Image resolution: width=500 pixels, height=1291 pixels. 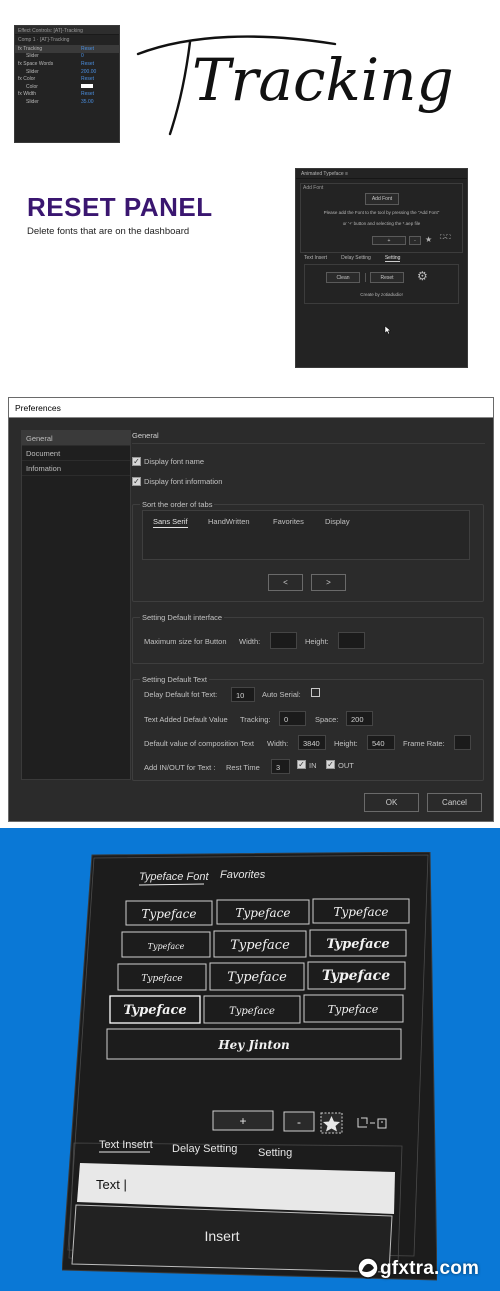 What do you see at coordinates (199, 743) in the screenshot?
I see `comp-default-label: Default value of composition Text` at bounding box center [199, 743].